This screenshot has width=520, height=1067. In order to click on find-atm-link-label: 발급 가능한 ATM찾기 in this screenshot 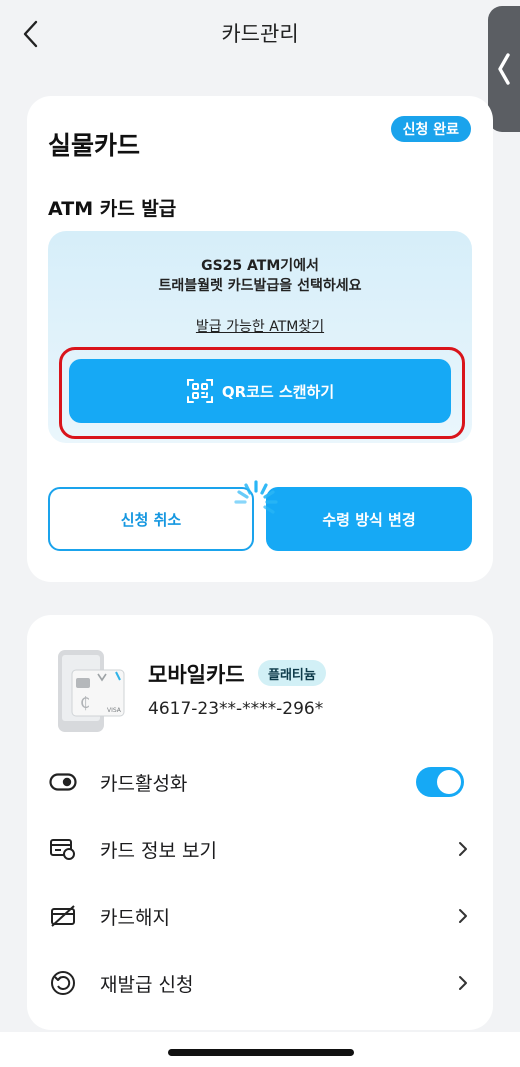, I will do `click(260, 327)`.